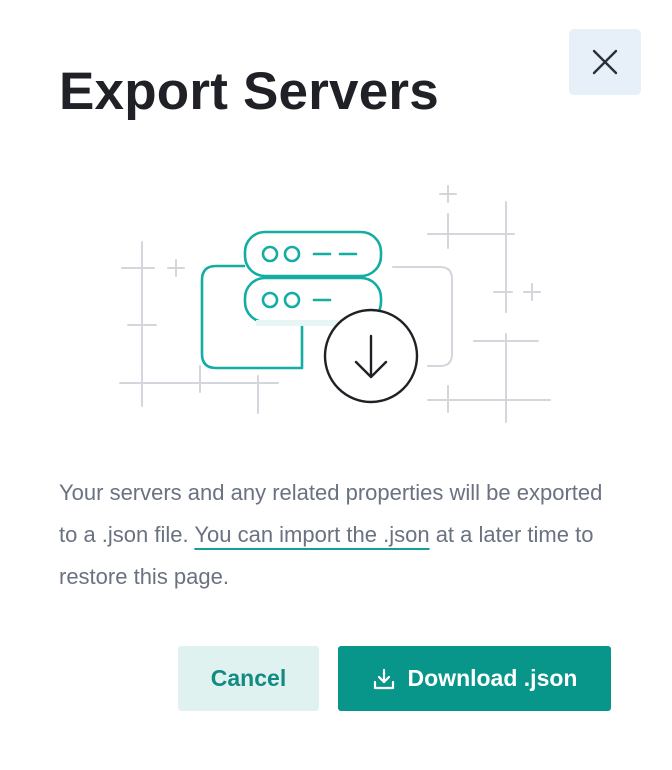 The height and width of the screenshot is (770, 672). Describe the element at coordinates (384, 679) in the screenshot. I see `download-icon` at that location.